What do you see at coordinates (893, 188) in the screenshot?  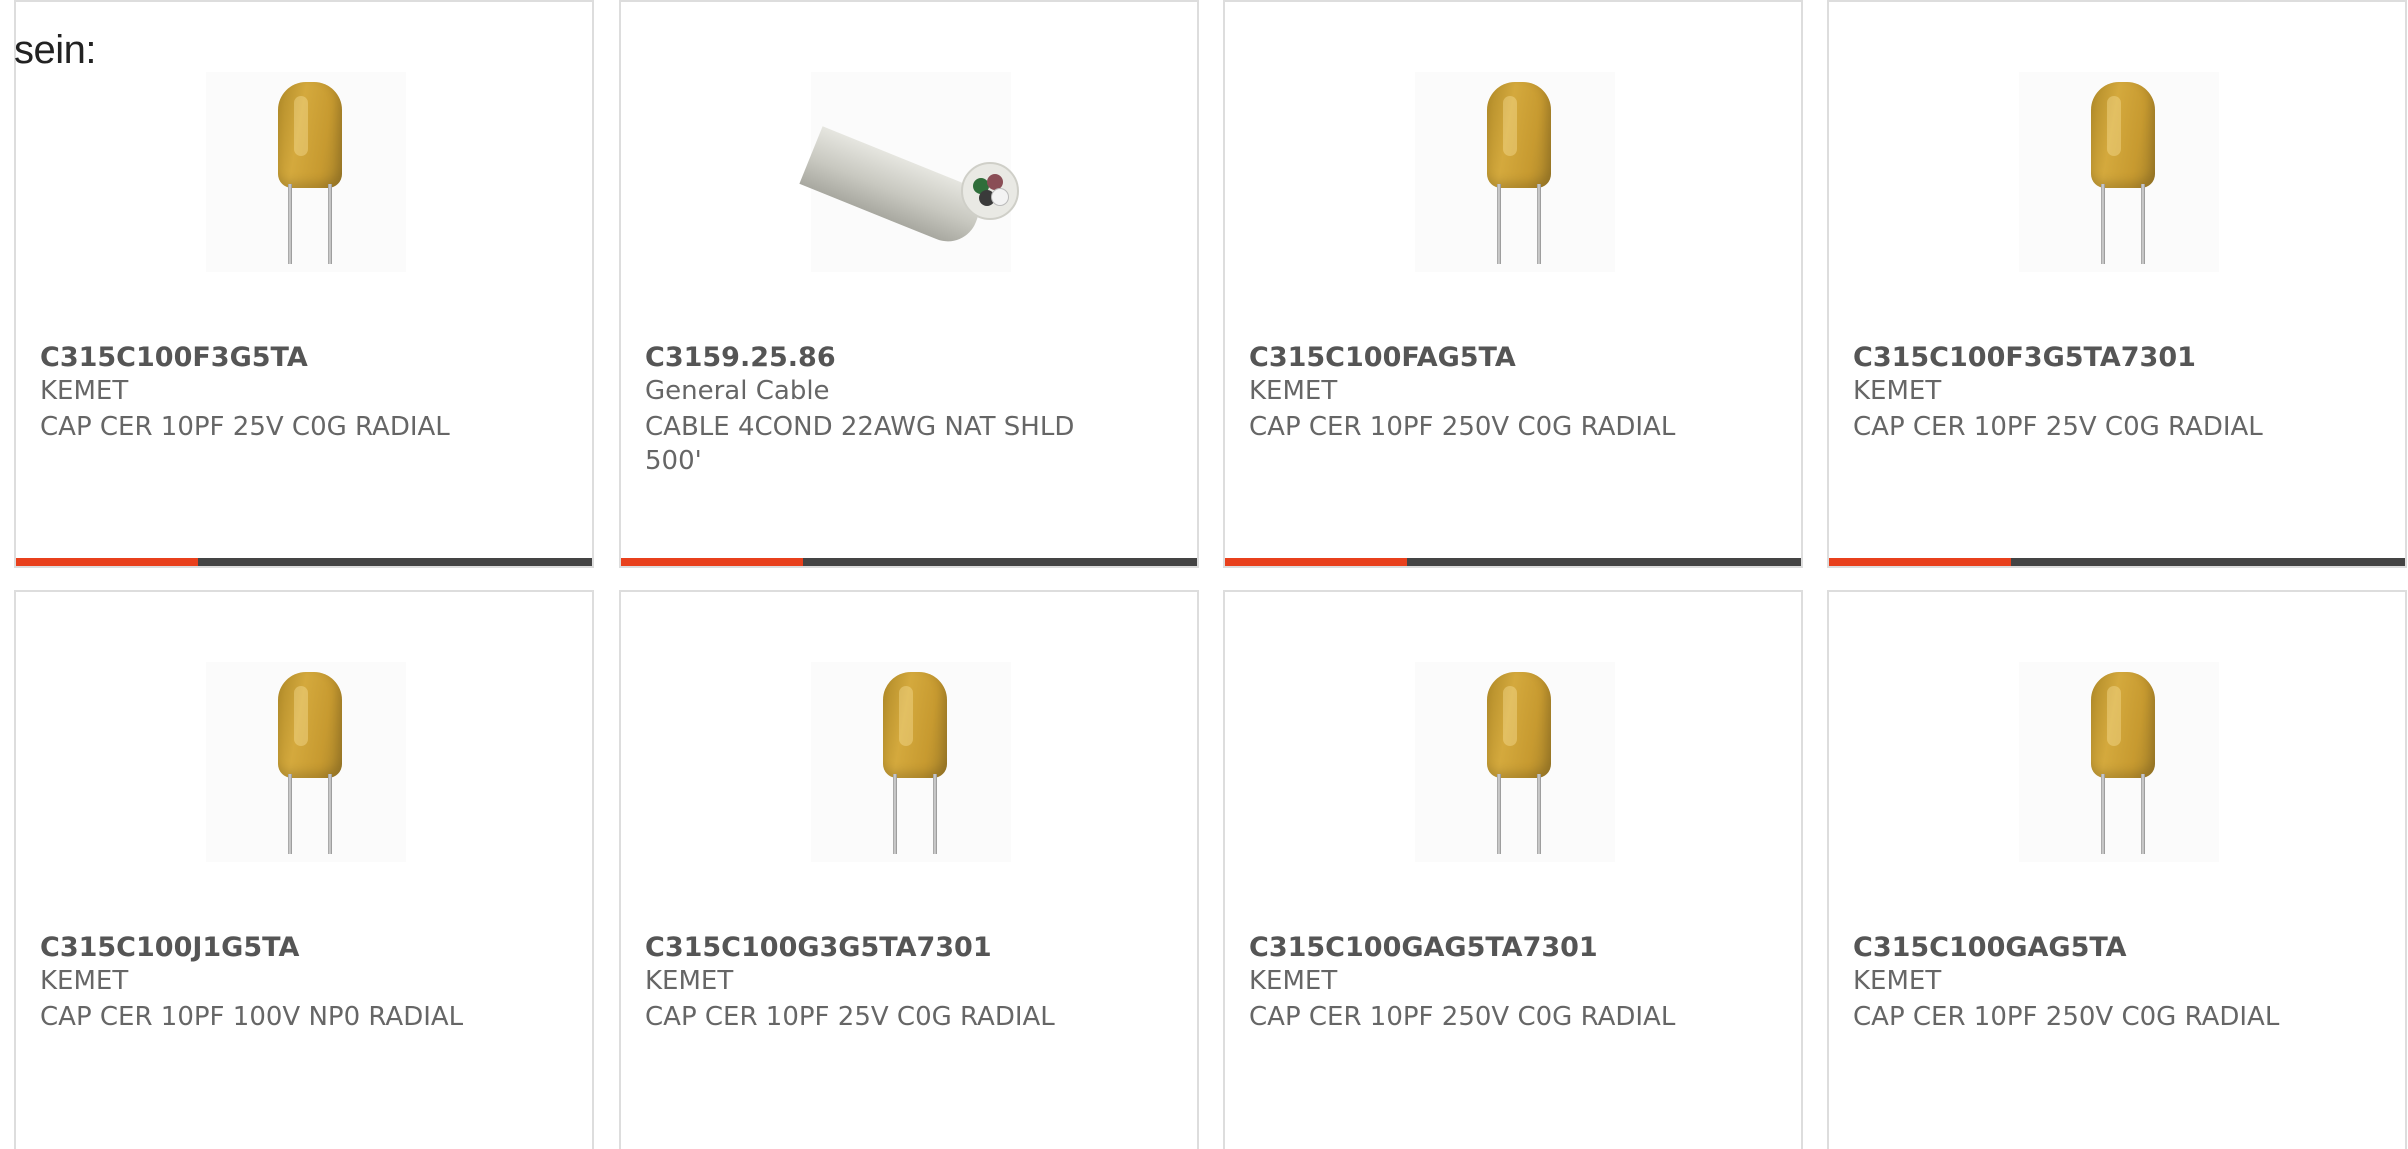 I see `cable-jacket` at bounding box center [893, 188].